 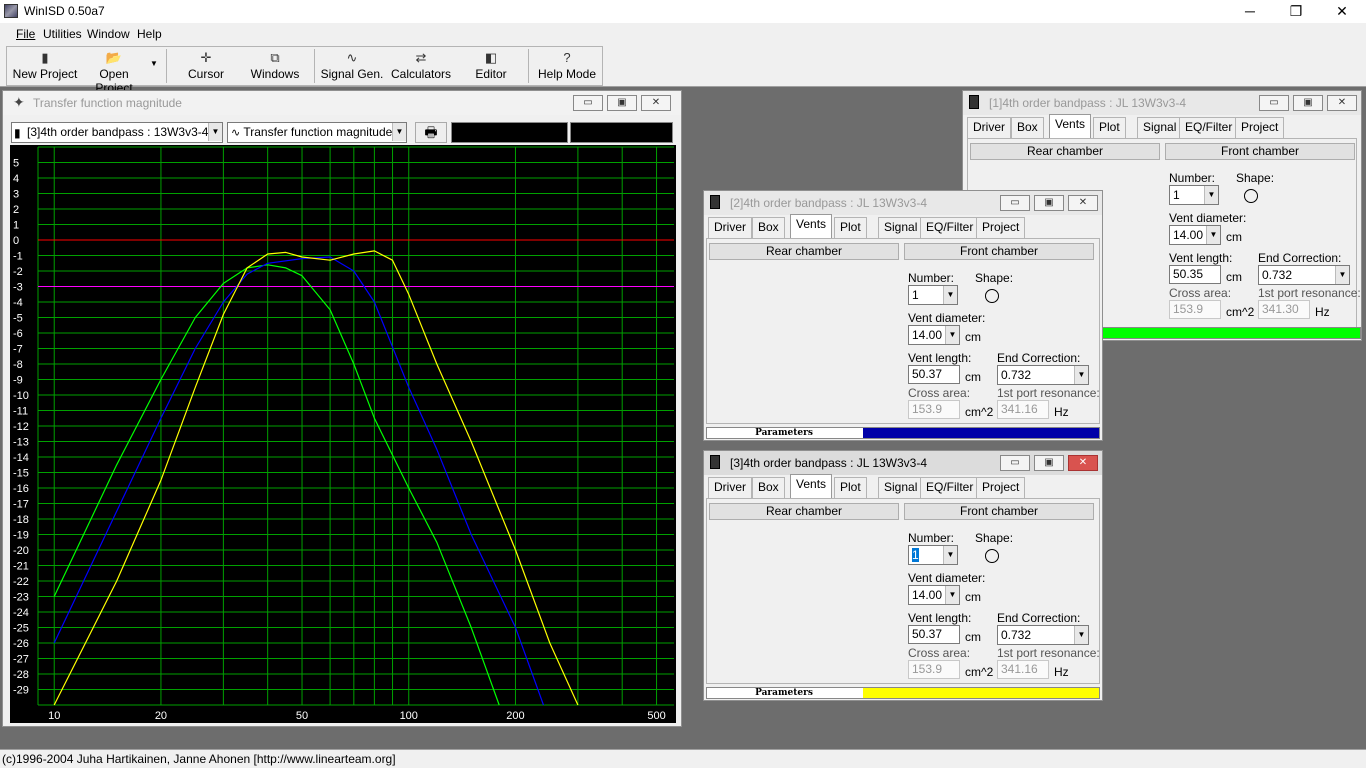 I want to click on cursor-button: ✛ Cursor, so click(x=206, y=67).